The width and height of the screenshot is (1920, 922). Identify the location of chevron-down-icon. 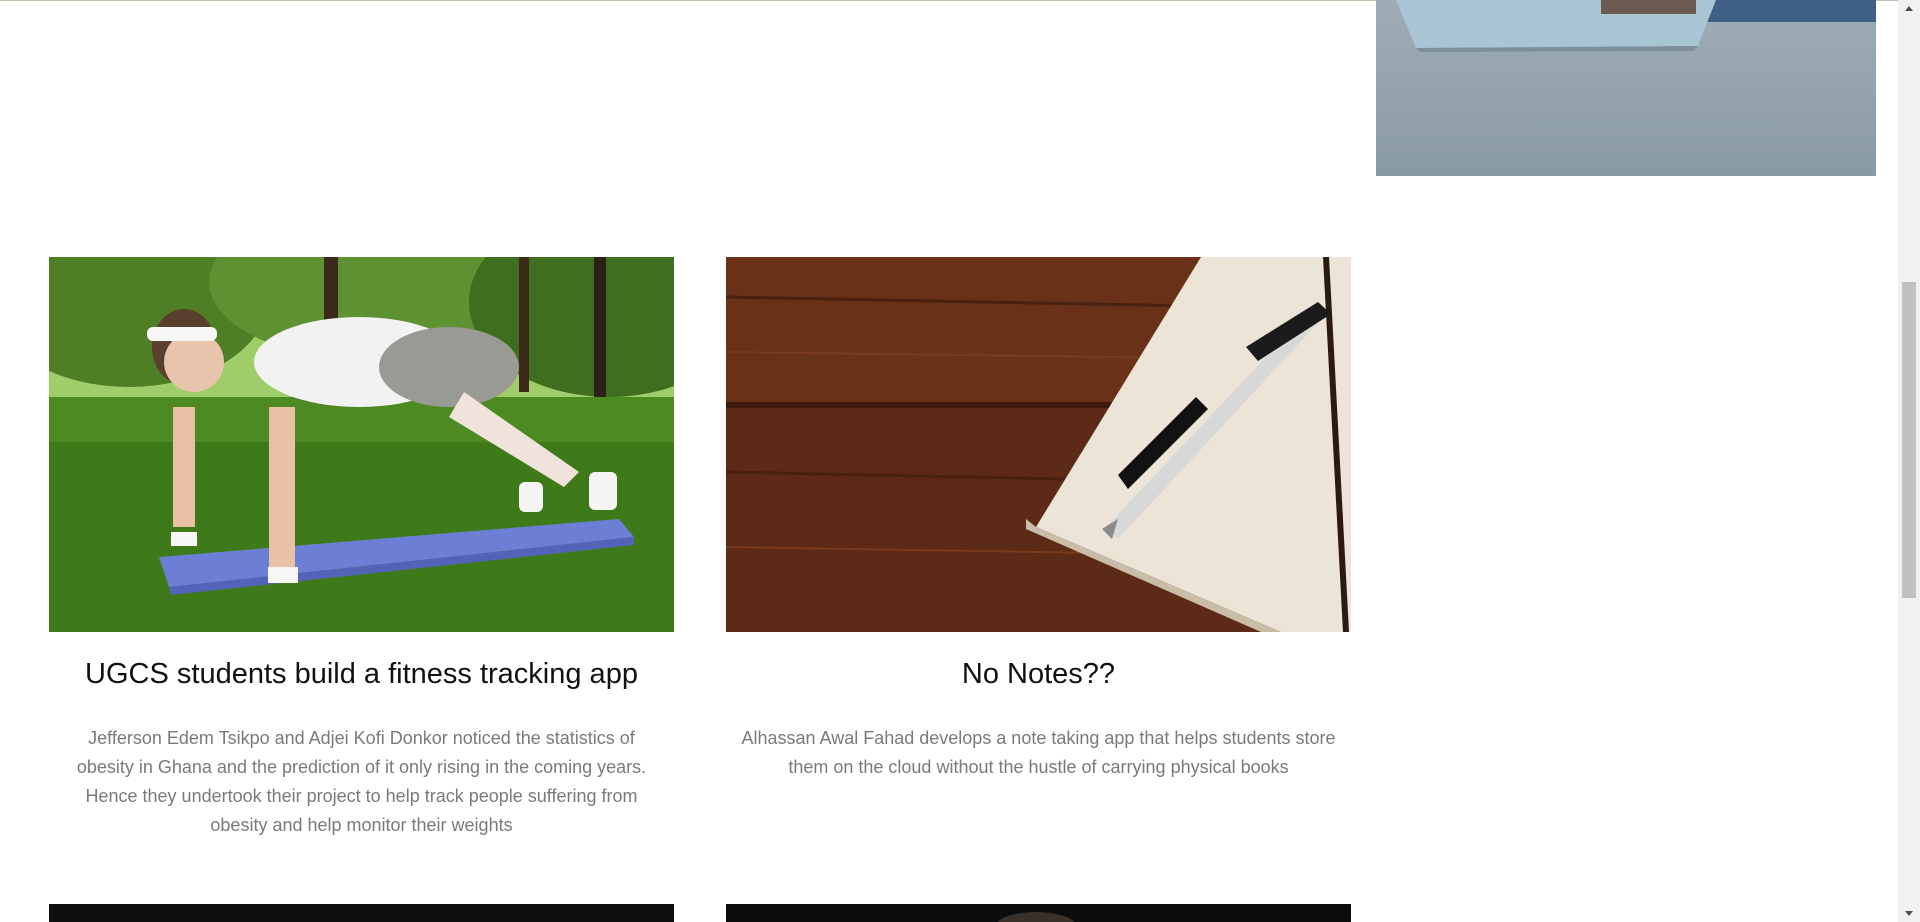
(1909, 913).